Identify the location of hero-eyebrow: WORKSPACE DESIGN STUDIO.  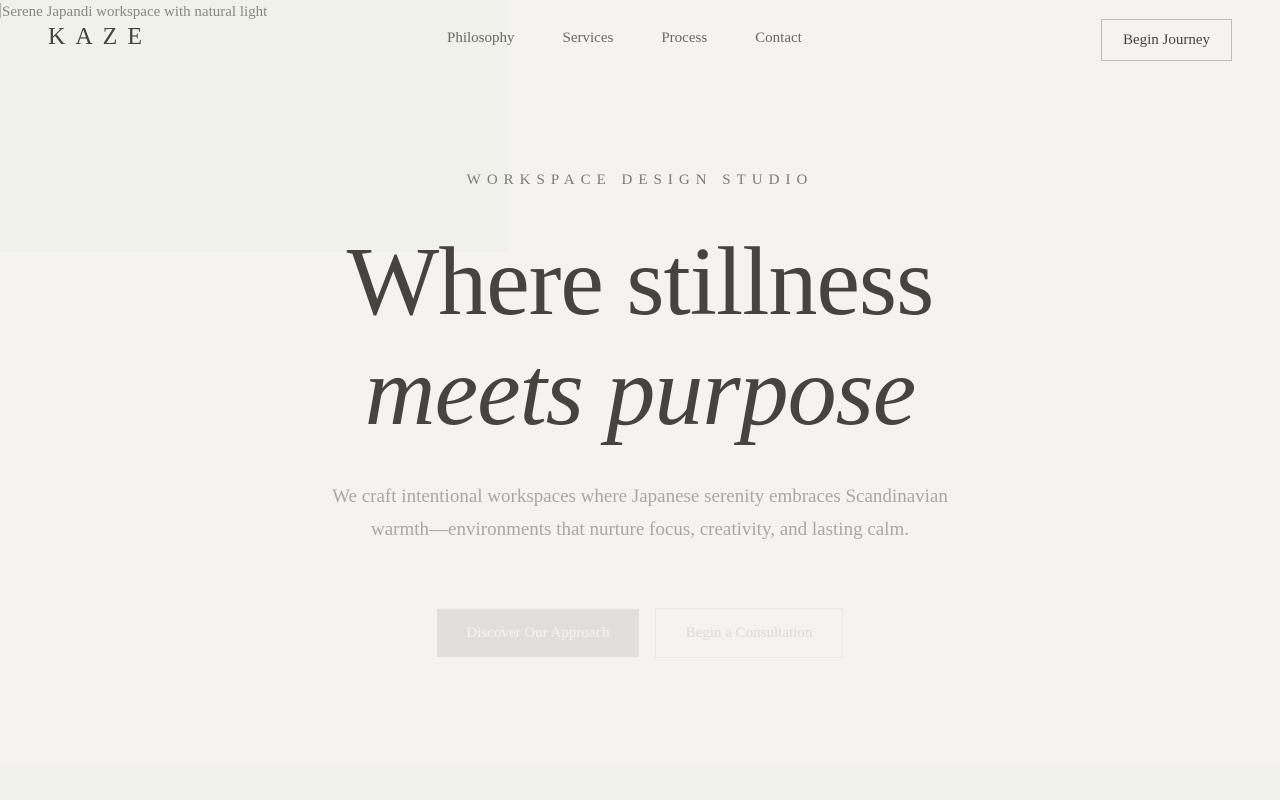
(640, 180).